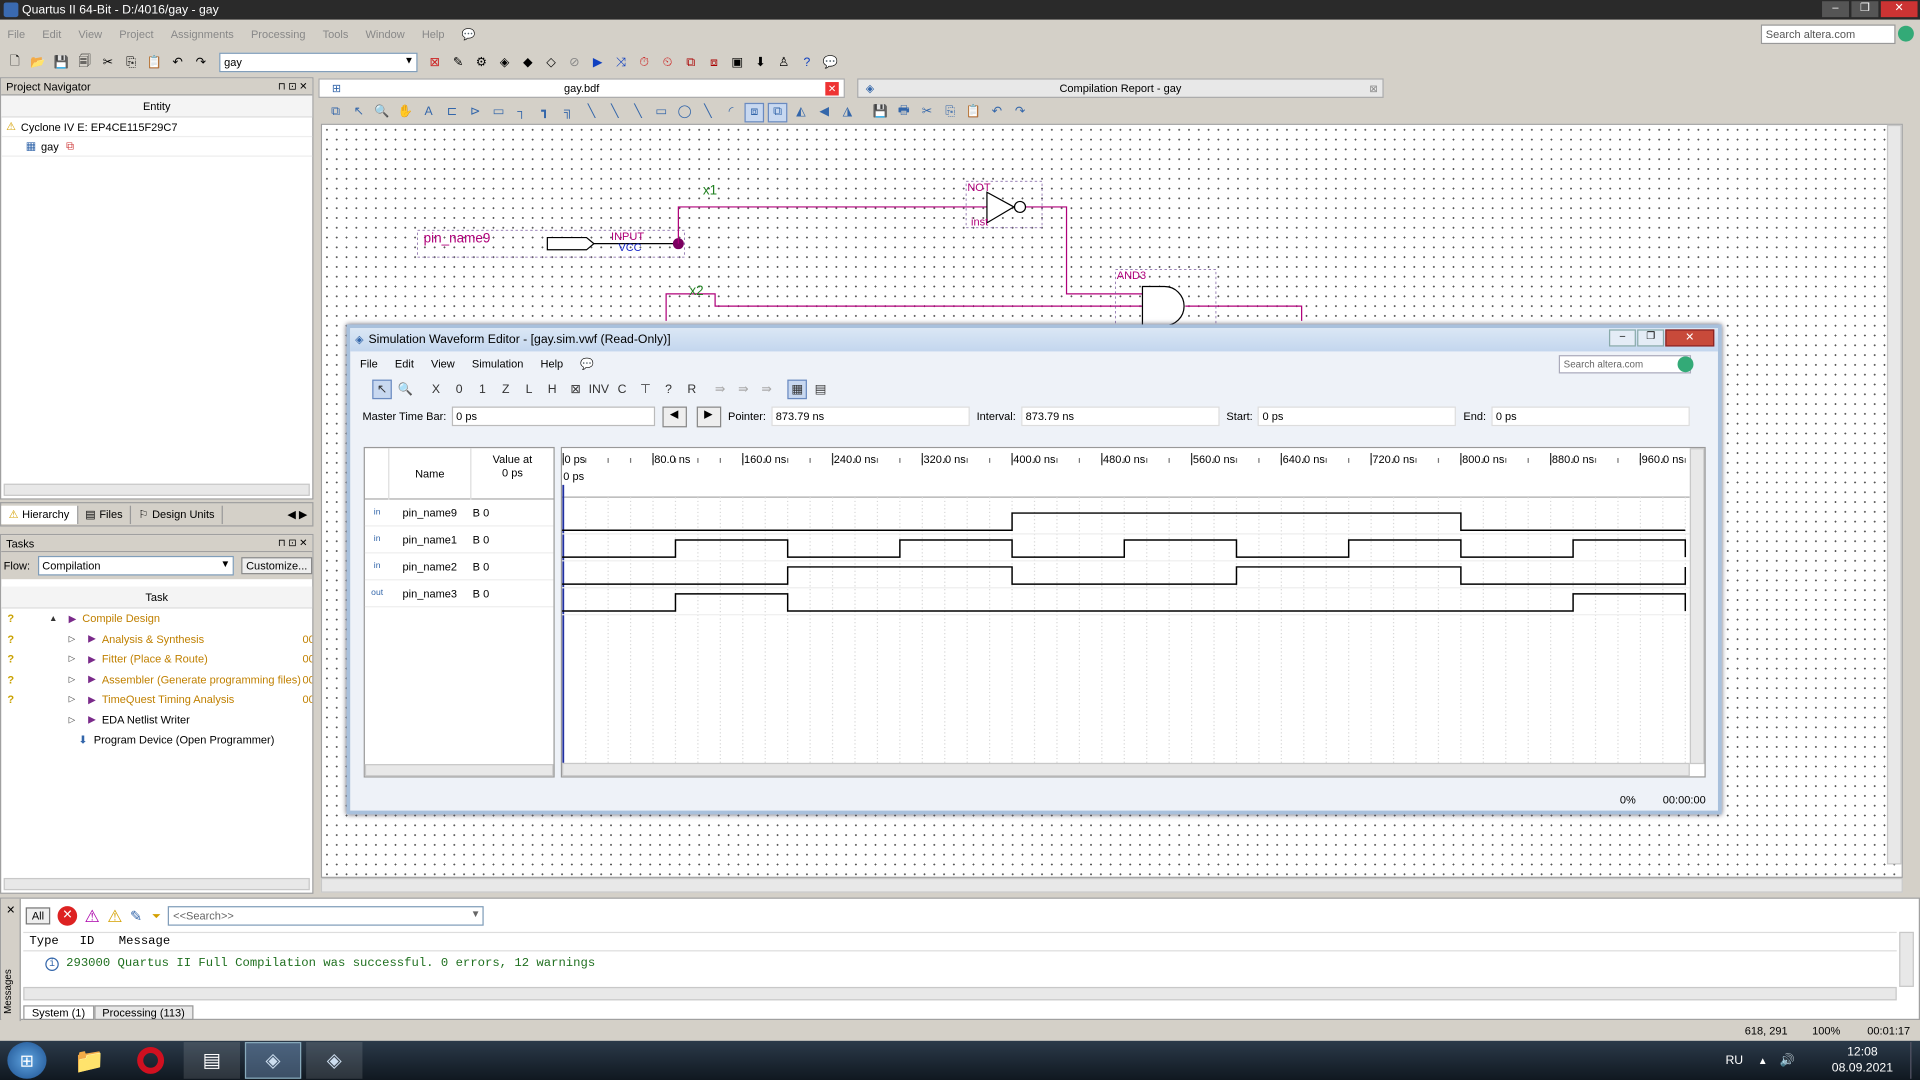 Image resolution: width=1920 pixels, height=1080 pixels. What do you see at coordinates (522, 112) in the screenshot?
I see `orthogonal-node-icon: ┐` at bounding box center [522, 112].